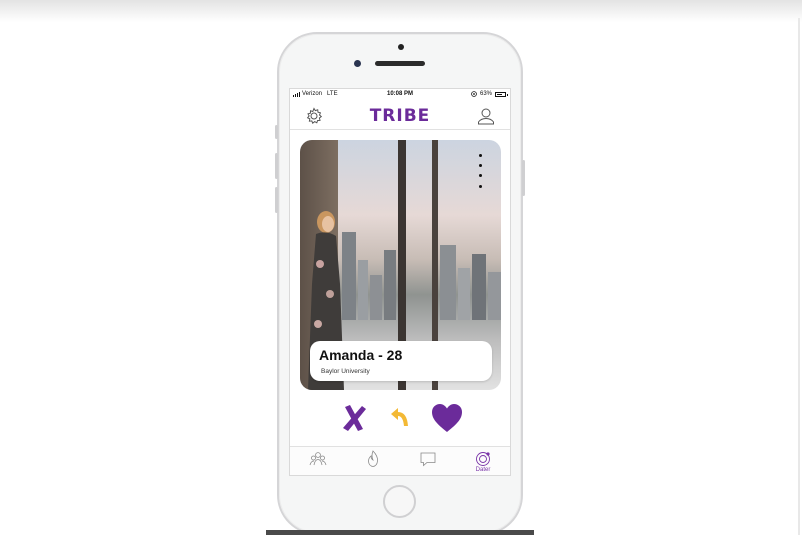 This screenshot has width=802, height=535. What do you see at coordinates (401, 47) in the screenshot?
I see `proximity-sensor` at bounding box center [401, 47].